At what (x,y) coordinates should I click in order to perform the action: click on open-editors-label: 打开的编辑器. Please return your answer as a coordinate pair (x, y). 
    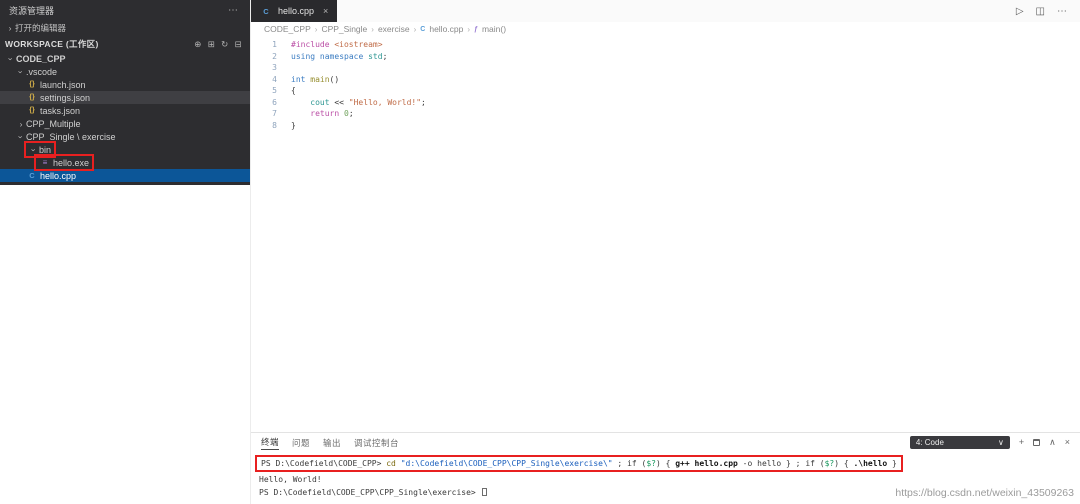
    Looking at the image, I should click on (41, 28).